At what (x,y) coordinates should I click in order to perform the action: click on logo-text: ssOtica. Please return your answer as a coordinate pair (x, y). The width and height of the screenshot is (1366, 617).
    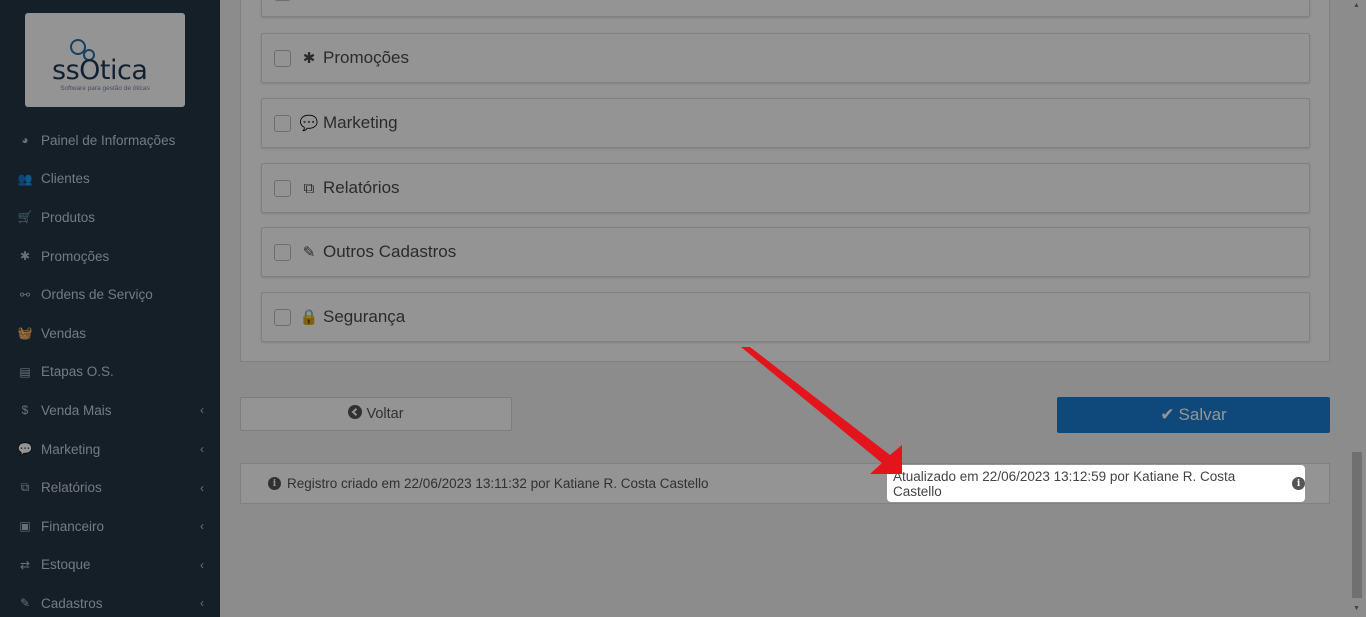
    Looking at the image, I should click on (100, 70).